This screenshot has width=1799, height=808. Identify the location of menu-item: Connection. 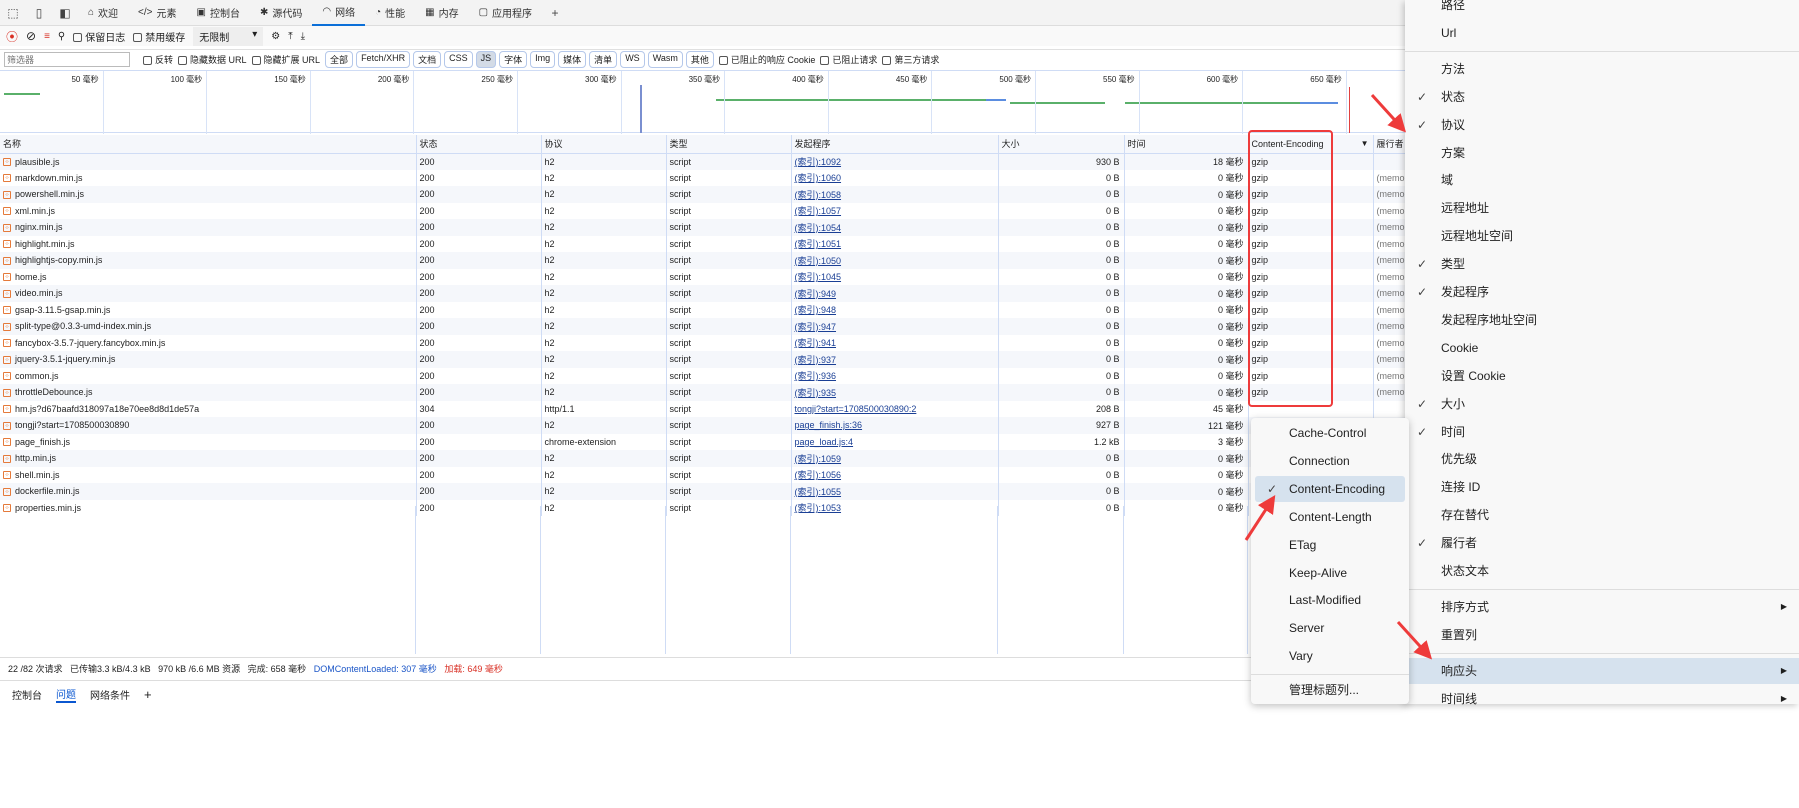
(1330, 461).